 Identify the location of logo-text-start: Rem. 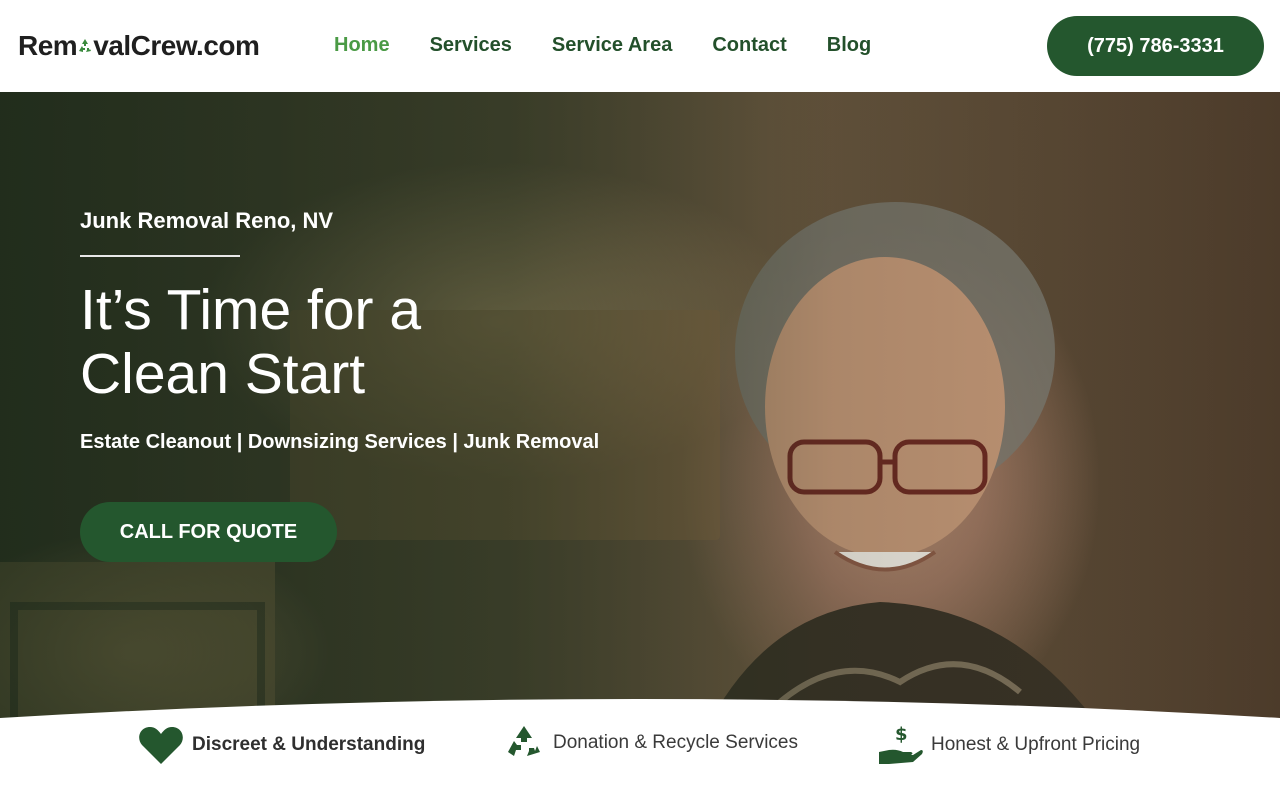
(48, 45).